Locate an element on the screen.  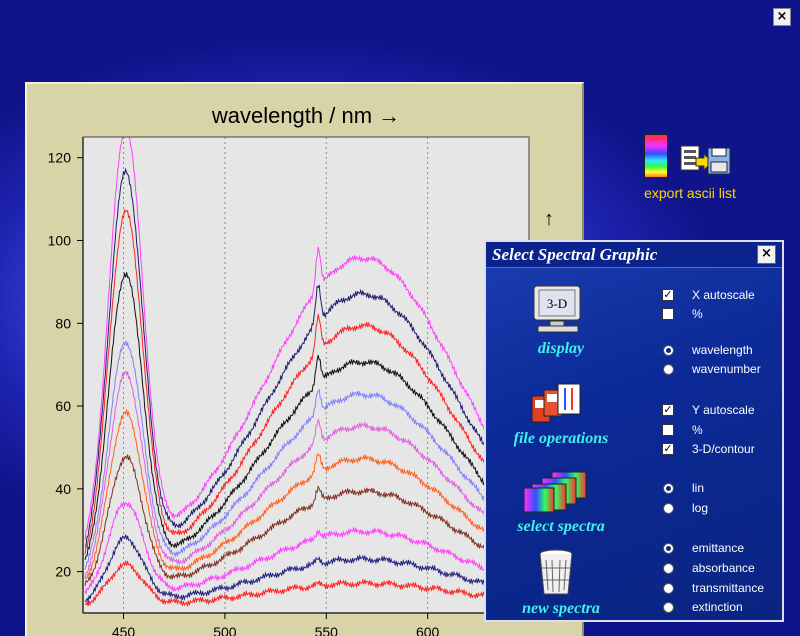
lin-label: lin is located at coordinates (698, 488).